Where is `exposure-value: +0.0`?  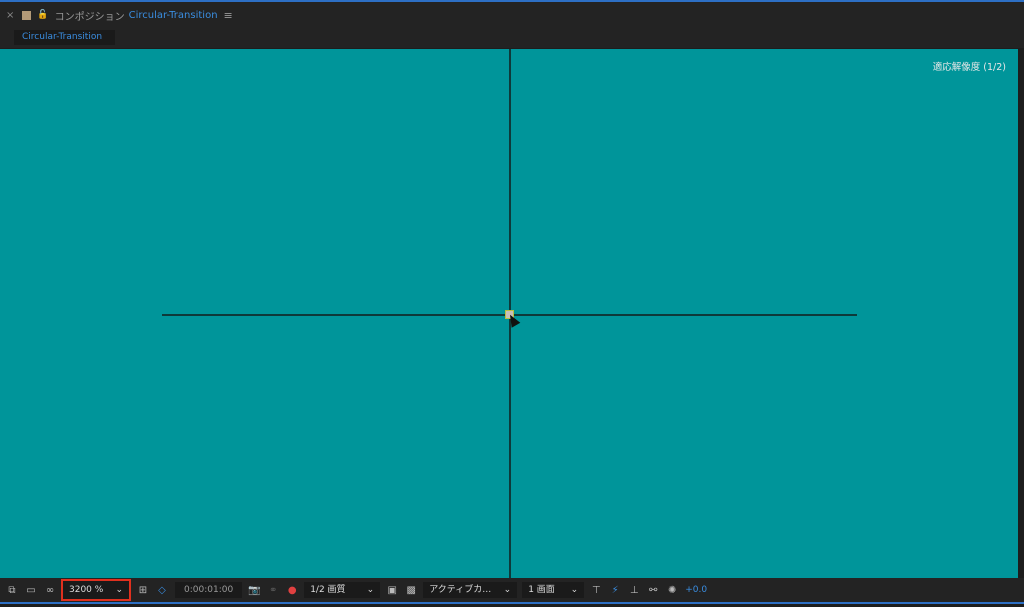 exposure-value: +0.0 is located at coordinates (696, 590).